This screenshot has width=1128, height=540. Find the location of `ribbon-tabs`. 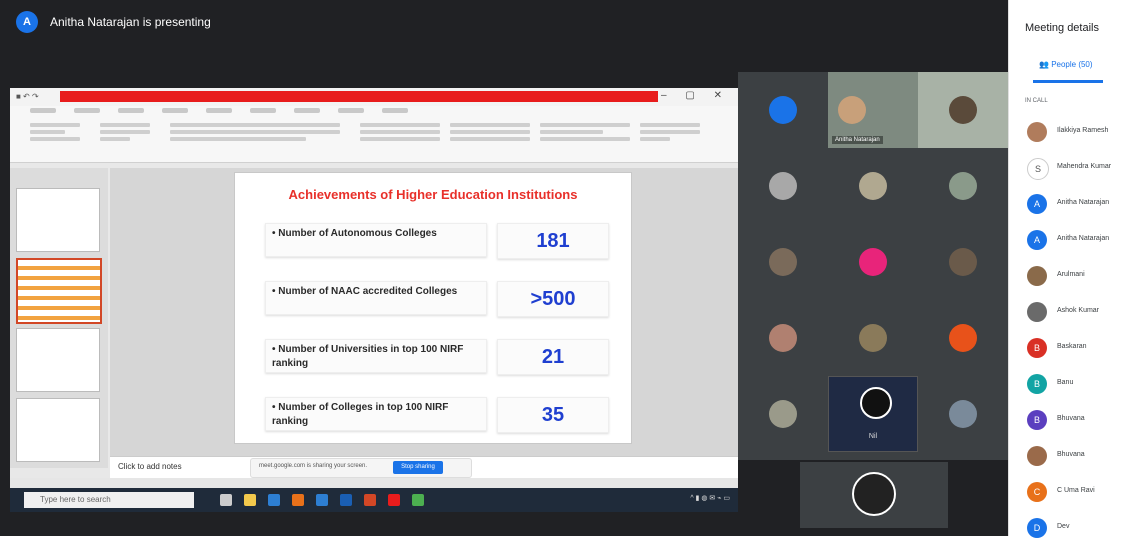

ribbon-tabs is located at coordinates (219, 110).